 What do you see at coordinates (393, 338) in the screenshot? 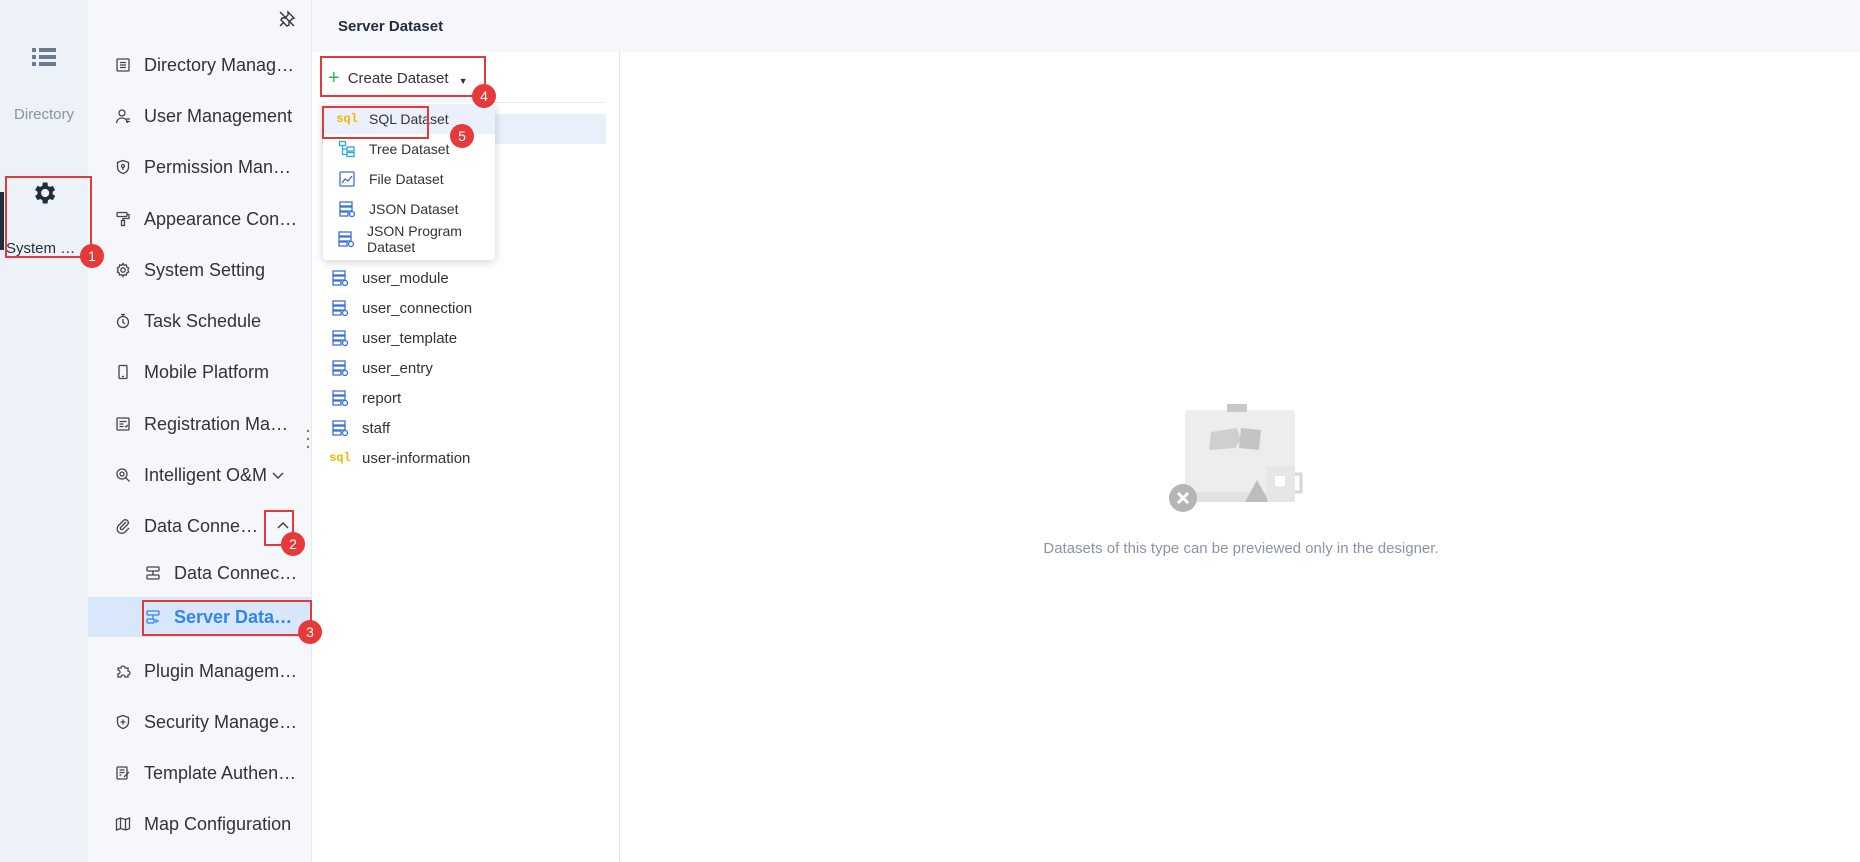
I see `dataset-item: user_template` at bounding box center [393, 338].